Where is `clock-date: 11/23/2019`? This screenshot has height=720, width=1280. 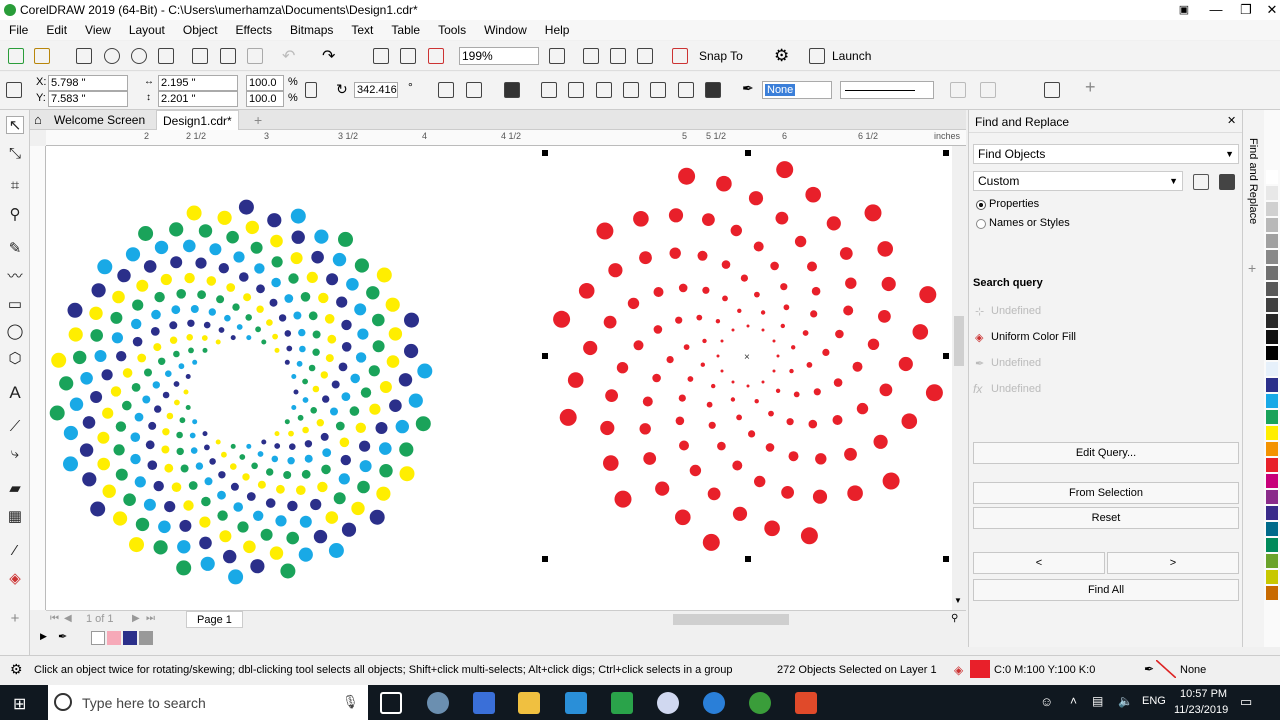
clock-date: 11/23/2019 is located at coordinates (1201, 710).